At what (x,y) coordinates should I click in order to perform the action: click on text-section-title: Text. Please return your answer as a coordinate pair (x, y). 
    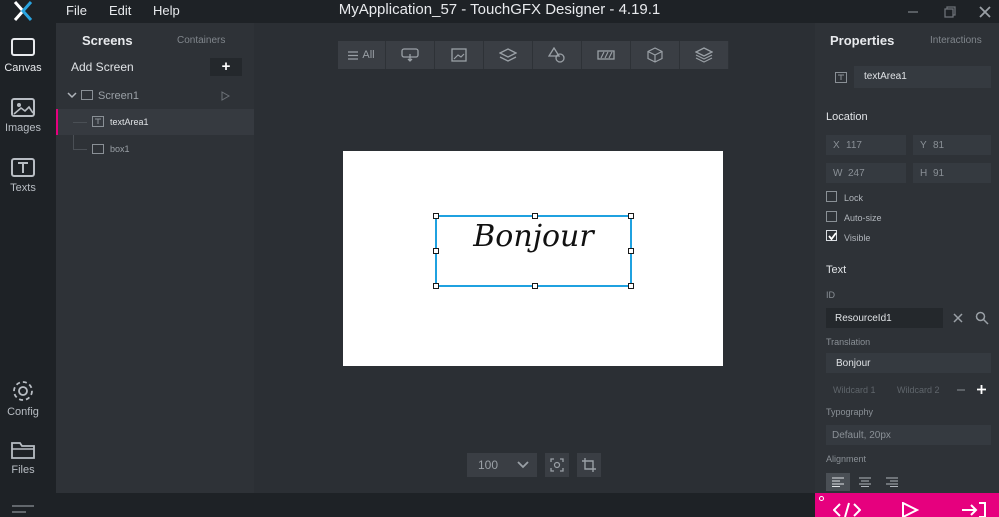
    Looking at the image, I should click on (836, 270).